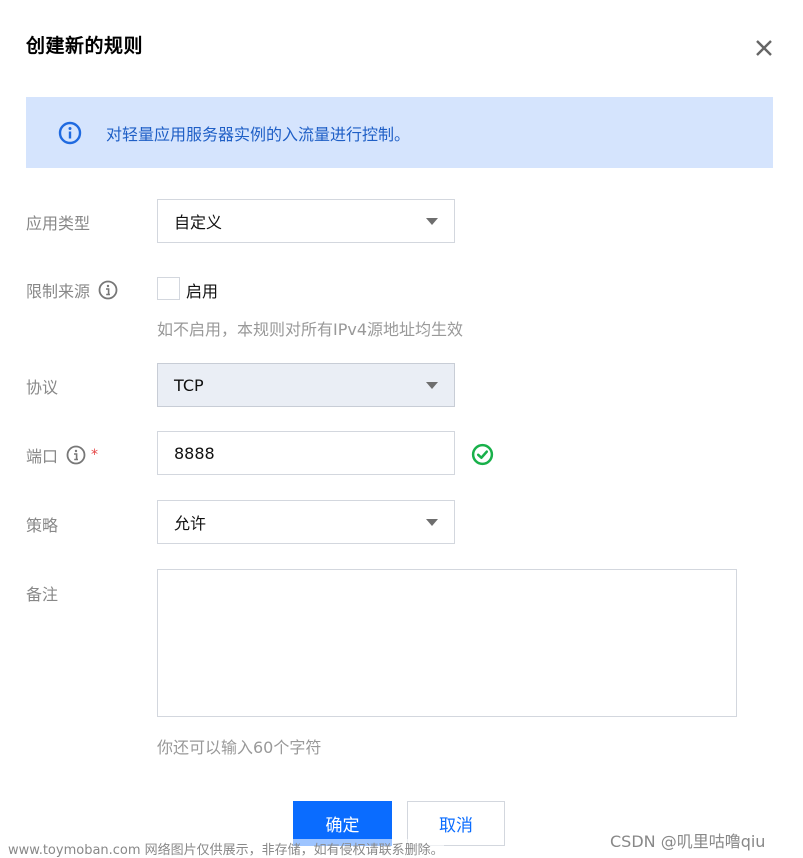 The width and height of the screenshot is (803, 858). Describe the element at coordinates (688, 841) in the screenshot. I see `watermark-author: CSDN @叽里咕噜qiu` at that location.